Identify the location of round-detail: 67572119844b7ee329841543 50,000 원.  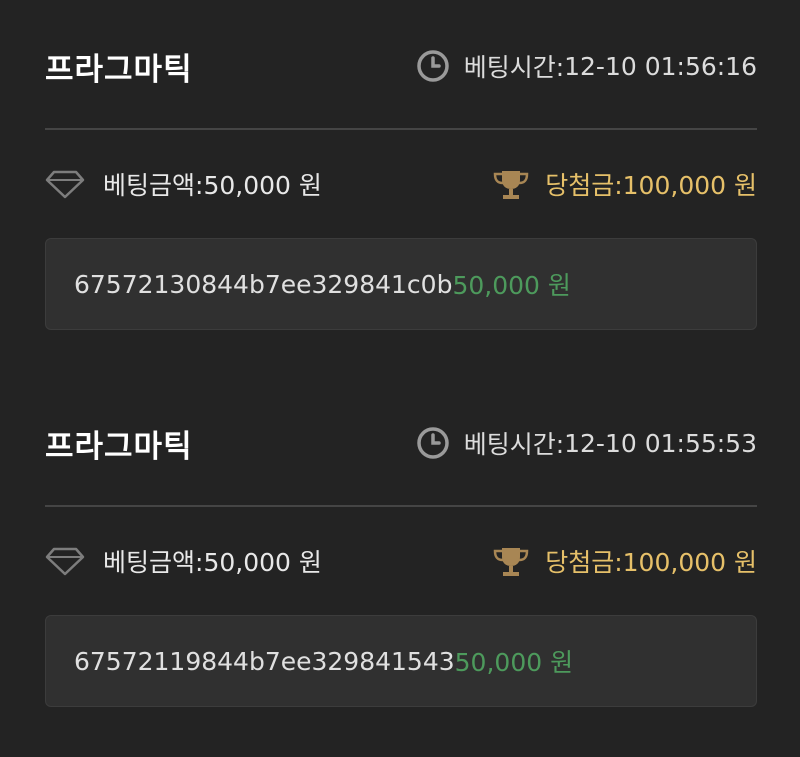
(401, 661).